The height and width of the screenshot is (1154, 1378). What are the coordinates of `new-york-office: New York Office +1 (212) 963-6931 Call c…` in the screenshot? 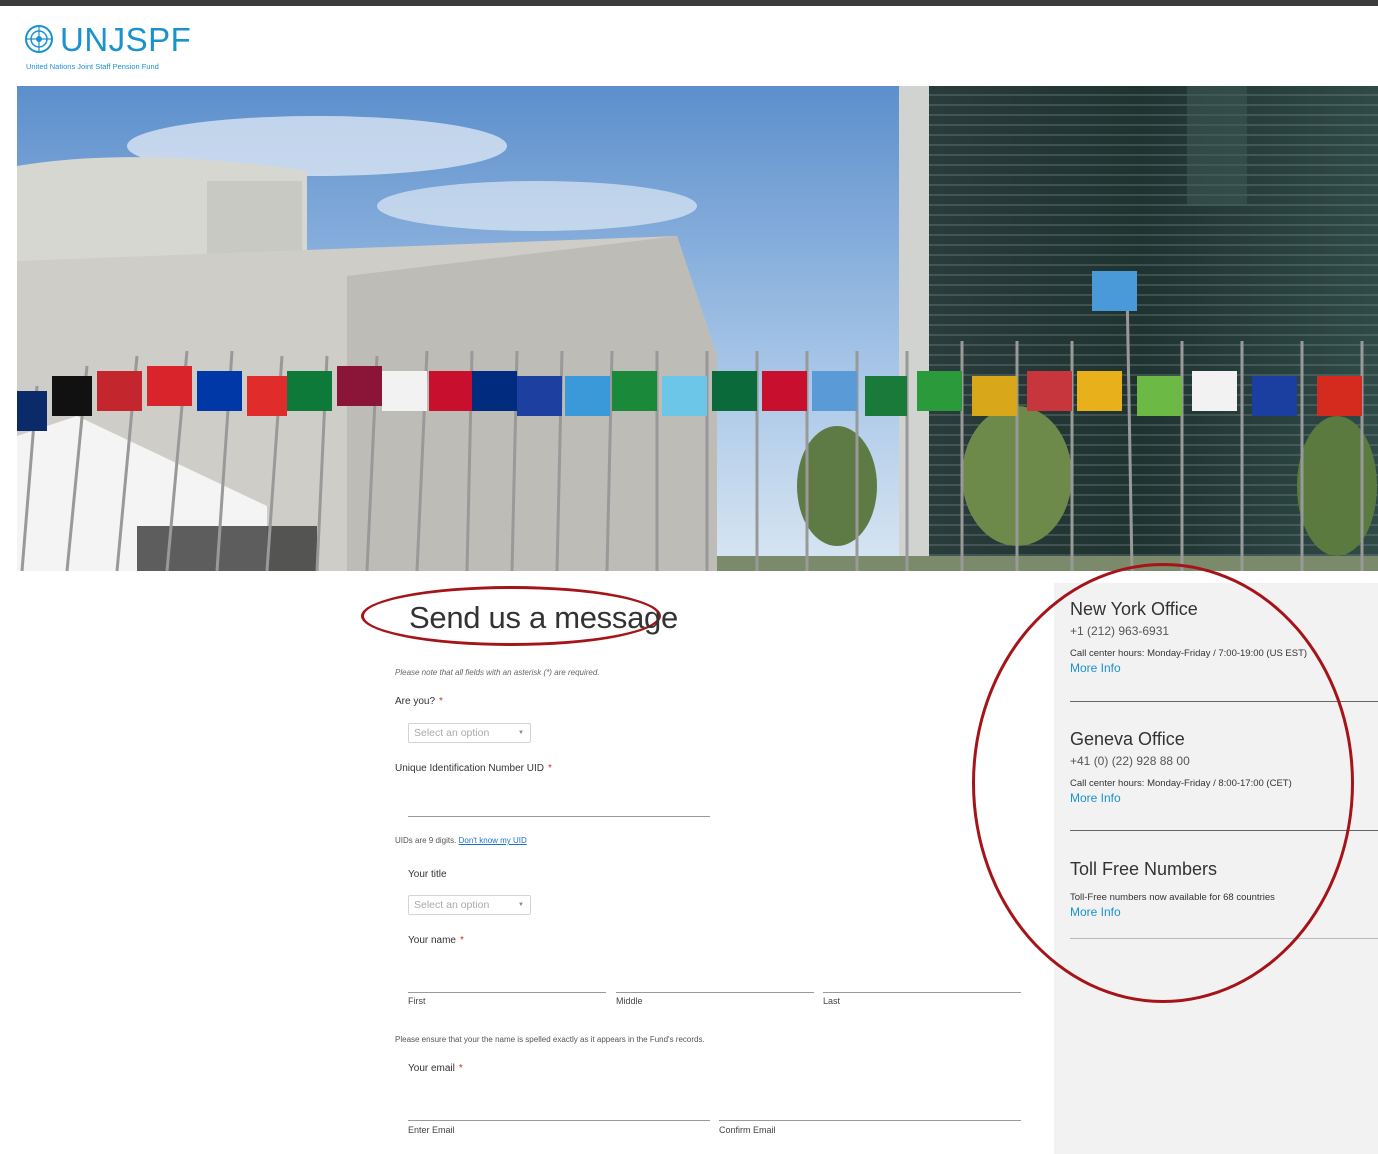 It's located at (1224, 637).